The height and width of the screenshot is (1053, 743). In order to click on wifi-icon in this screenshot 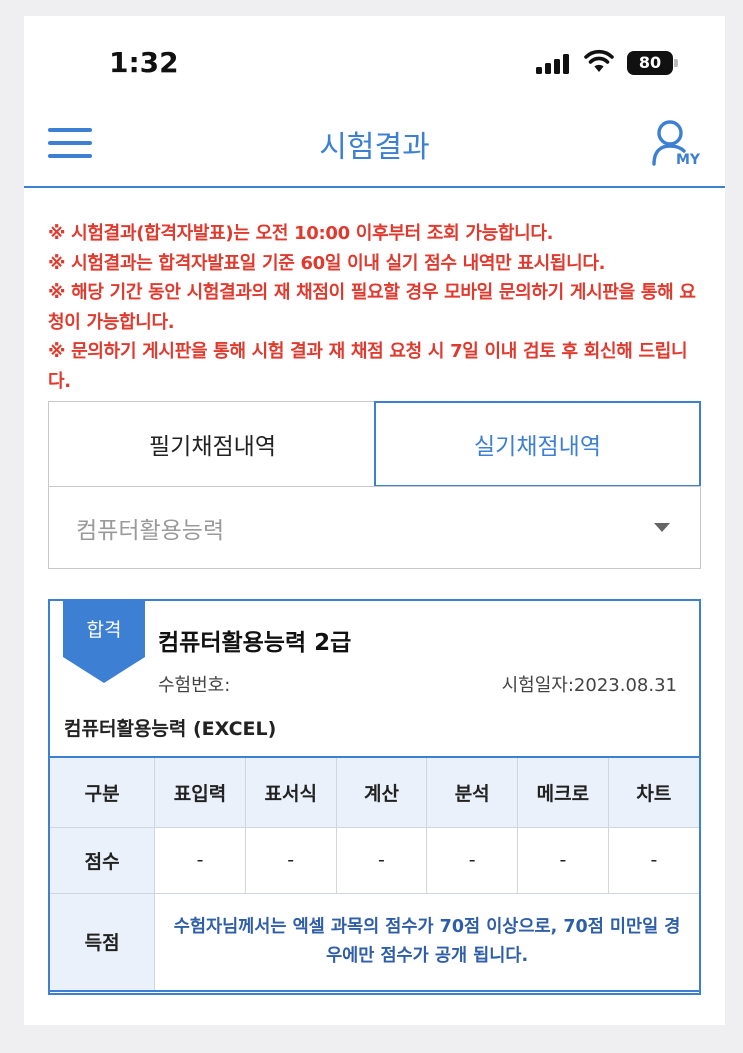, I will do `click(599, 60)`.